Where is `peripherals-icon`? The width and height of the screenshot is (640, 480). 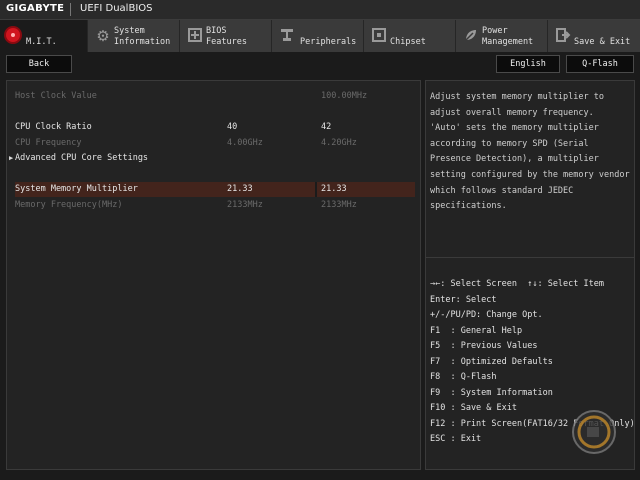
peripherals-icon is located at coordinates (287, 36).